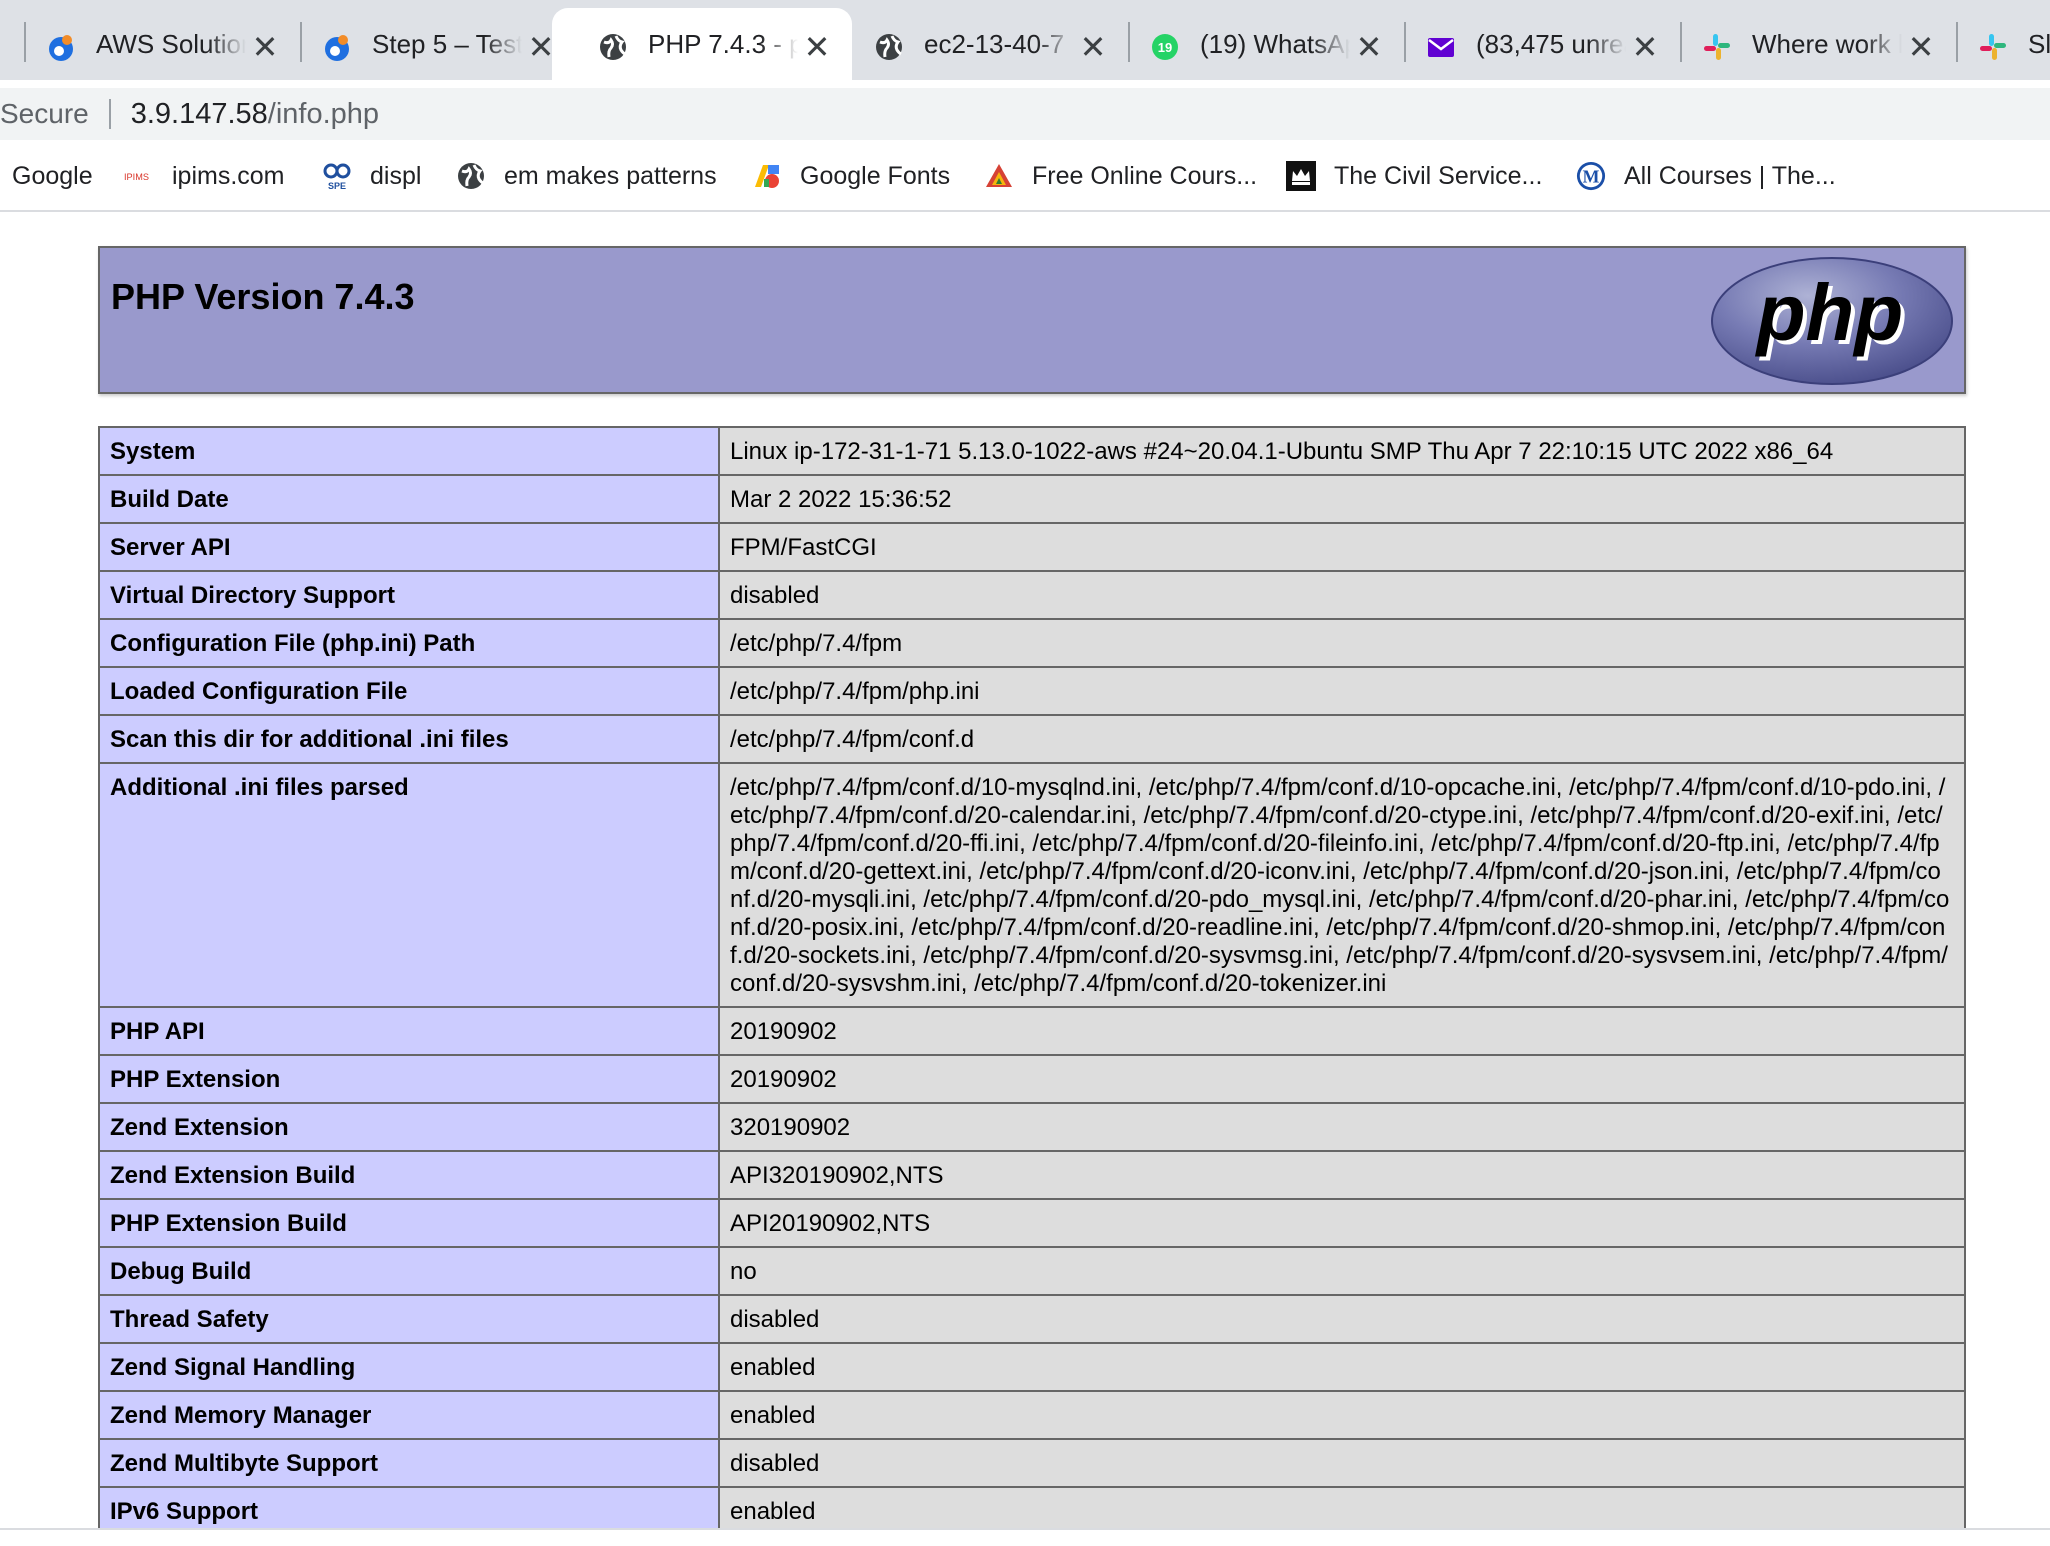 Image resolution: width=2050 pixels, height=1546 pixels. Describe the element at coordinates (409, 1415) in the screenshot. I see `row-key: Zend Memory Manager` at that location.